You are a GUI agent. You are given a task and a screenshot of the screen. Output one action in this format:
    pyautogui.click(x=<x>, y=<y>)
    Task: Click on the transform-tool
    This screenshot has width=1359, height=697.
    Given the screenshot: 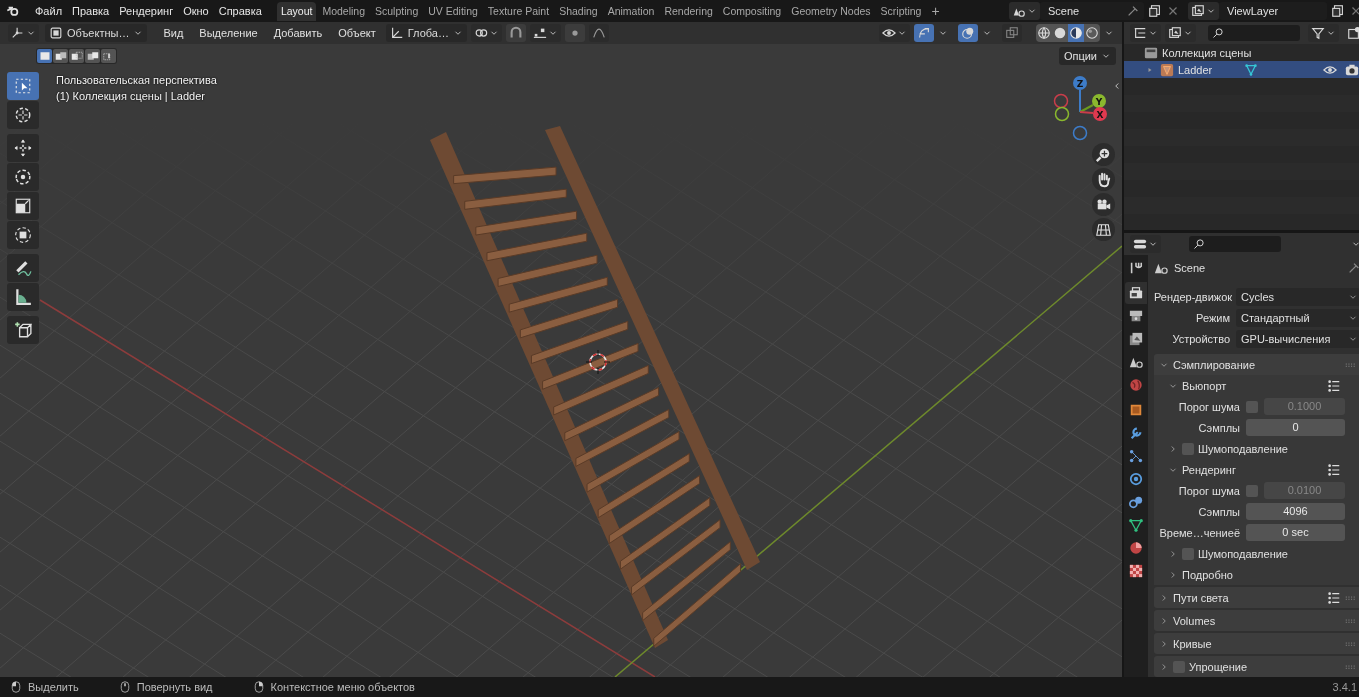 What is the action you would take?
    pyautogui.click(x=23, y=235)
    